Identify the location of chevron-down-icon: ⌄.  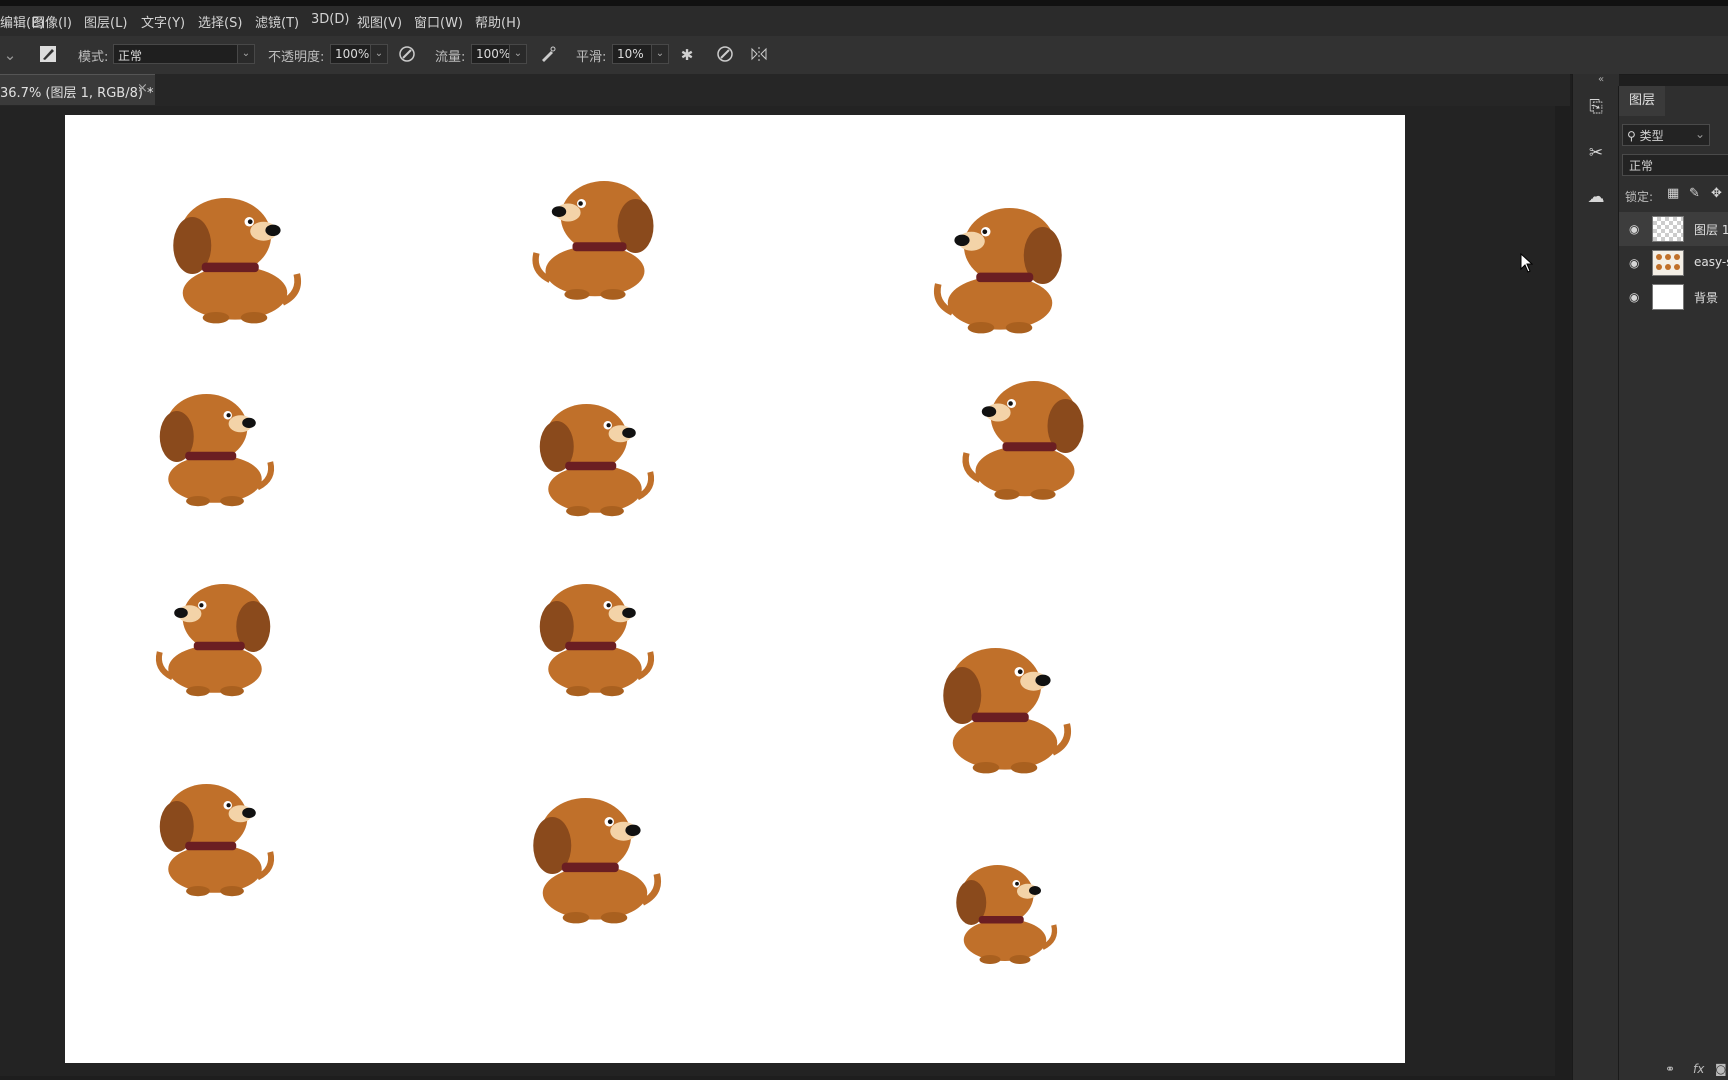
(1699, 134).